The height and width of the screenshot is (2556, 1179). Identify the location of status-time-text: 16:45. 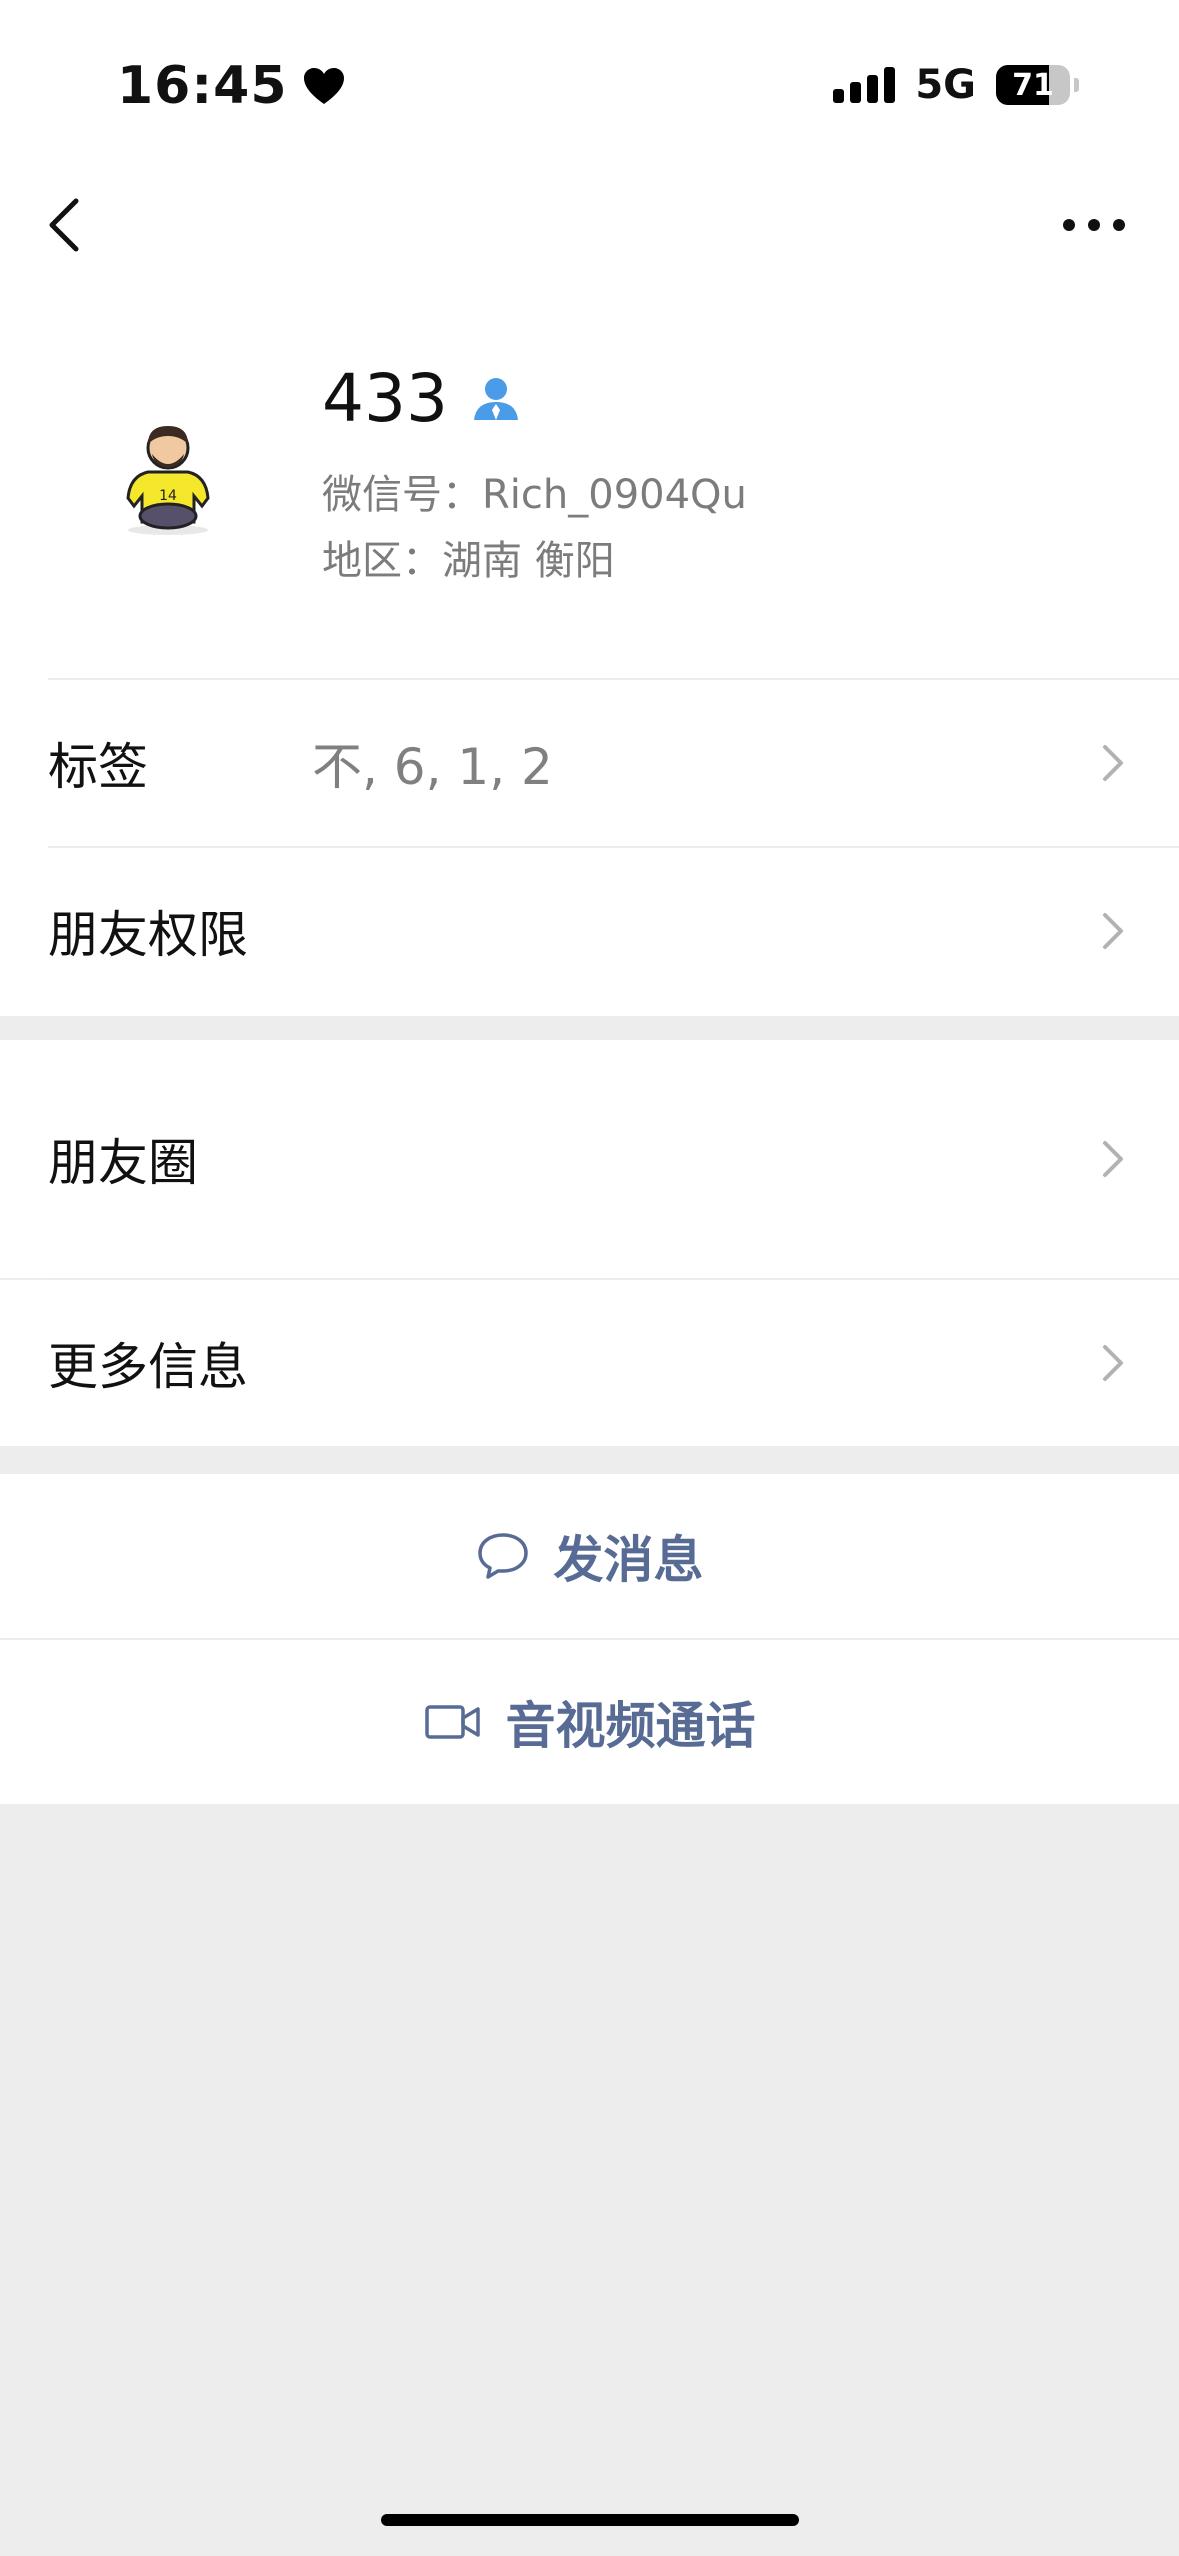
(202, 86).